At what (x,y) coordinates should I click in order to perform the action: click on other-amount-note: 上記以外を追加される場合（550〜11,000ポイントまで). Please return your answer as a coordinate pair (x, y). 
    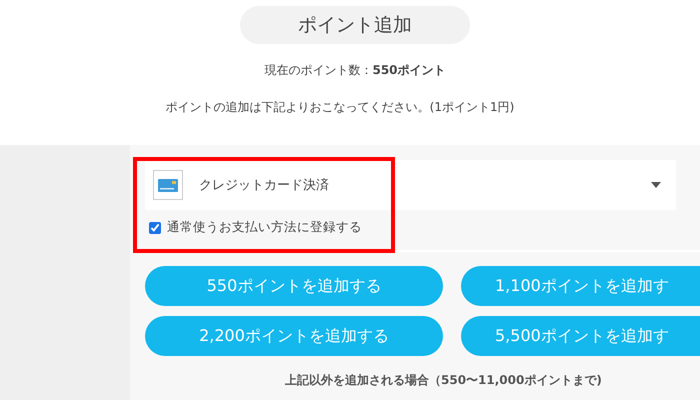
    Looking at the image, I should click on (443, 380).